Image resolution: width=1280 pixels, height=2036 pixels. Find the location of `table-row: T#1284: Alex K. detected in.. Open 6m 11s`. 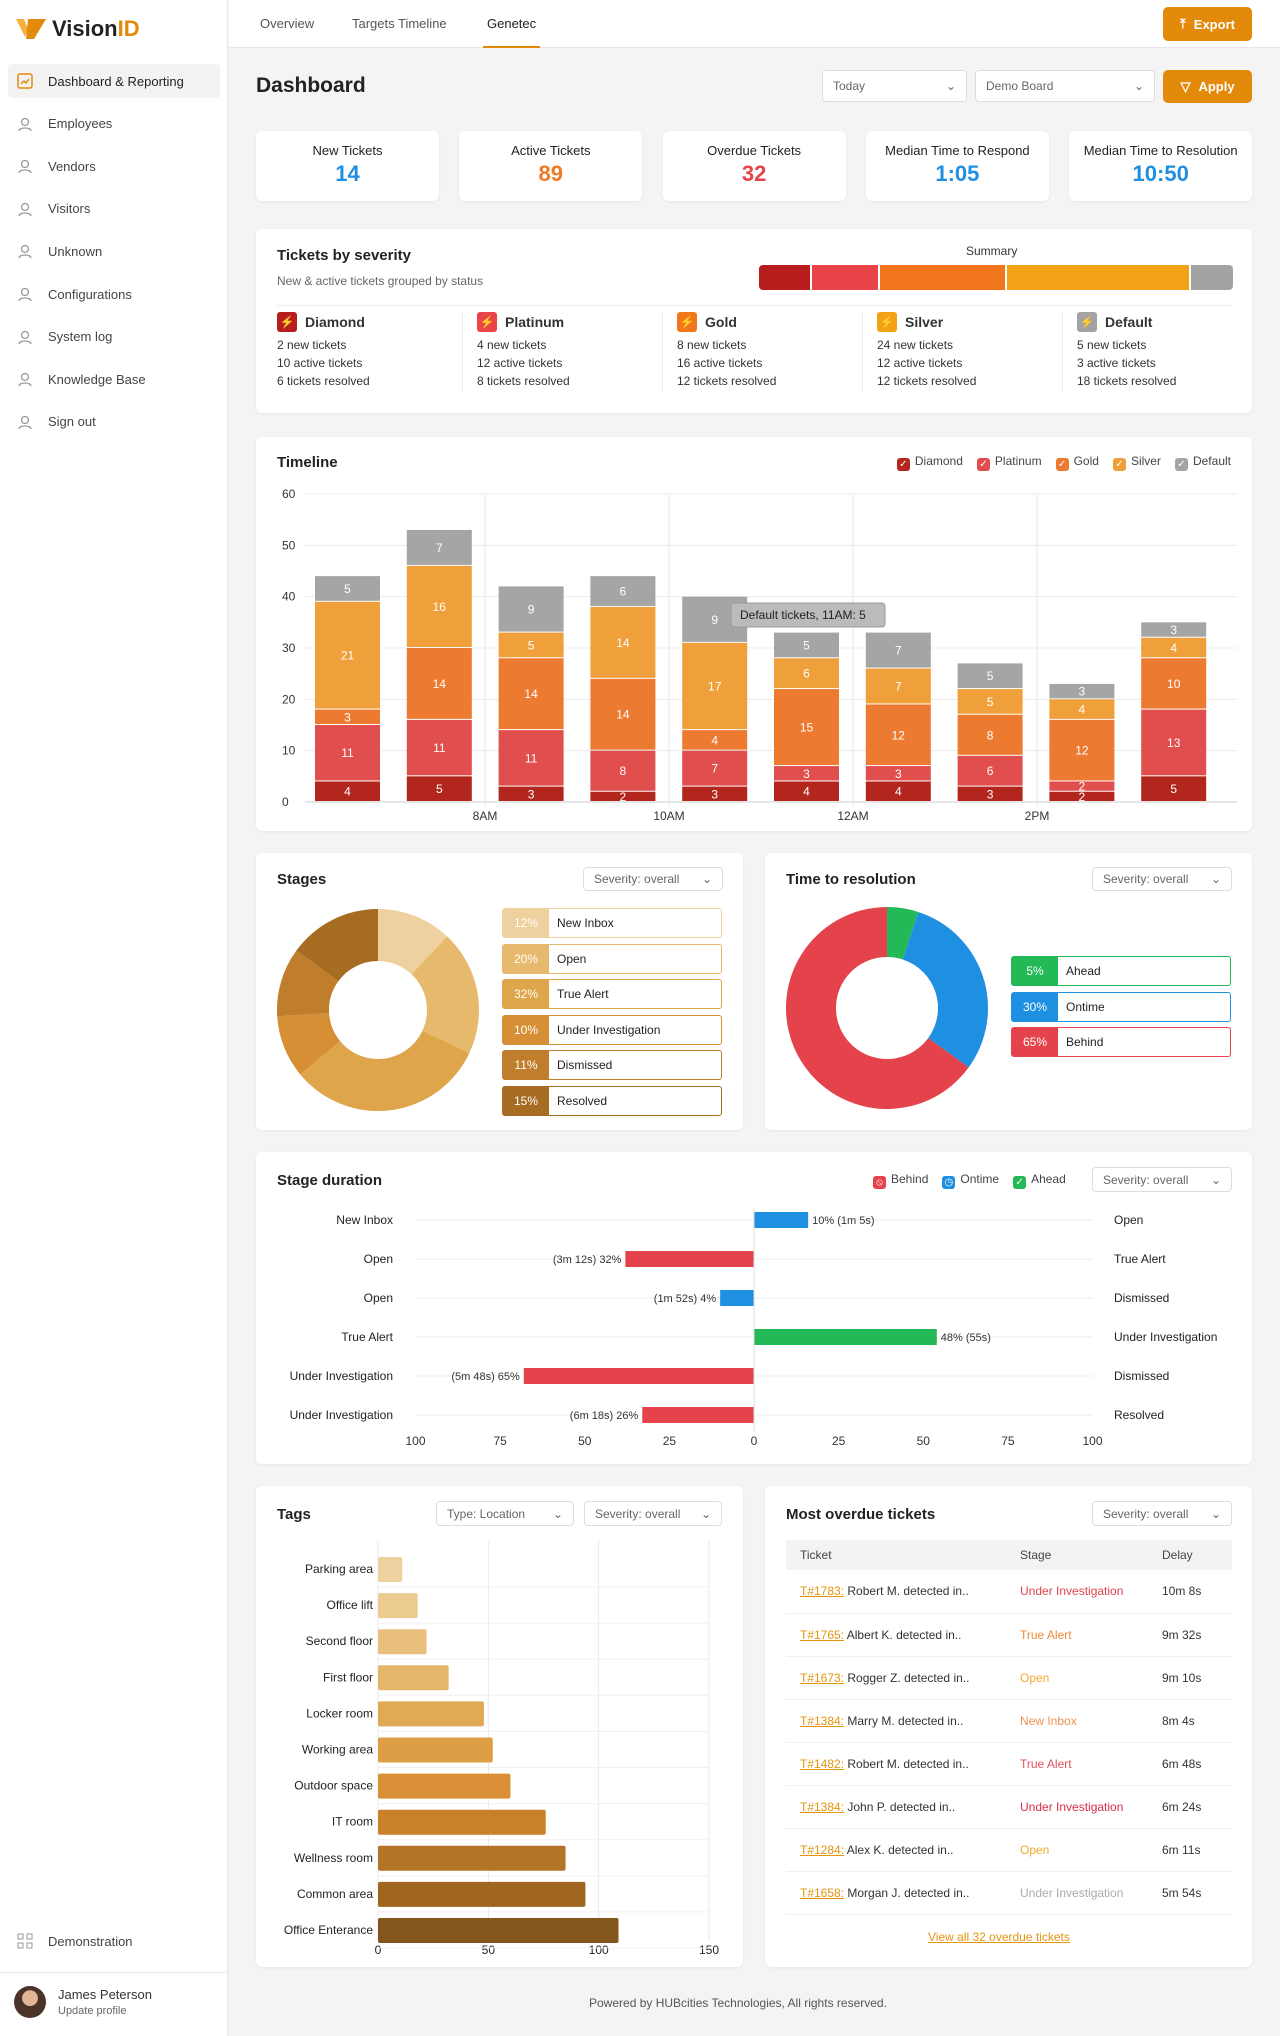

table-row: T#1284: Alex K. detected in.. Open 6m 11s is located at coordinates (1009, 1850).